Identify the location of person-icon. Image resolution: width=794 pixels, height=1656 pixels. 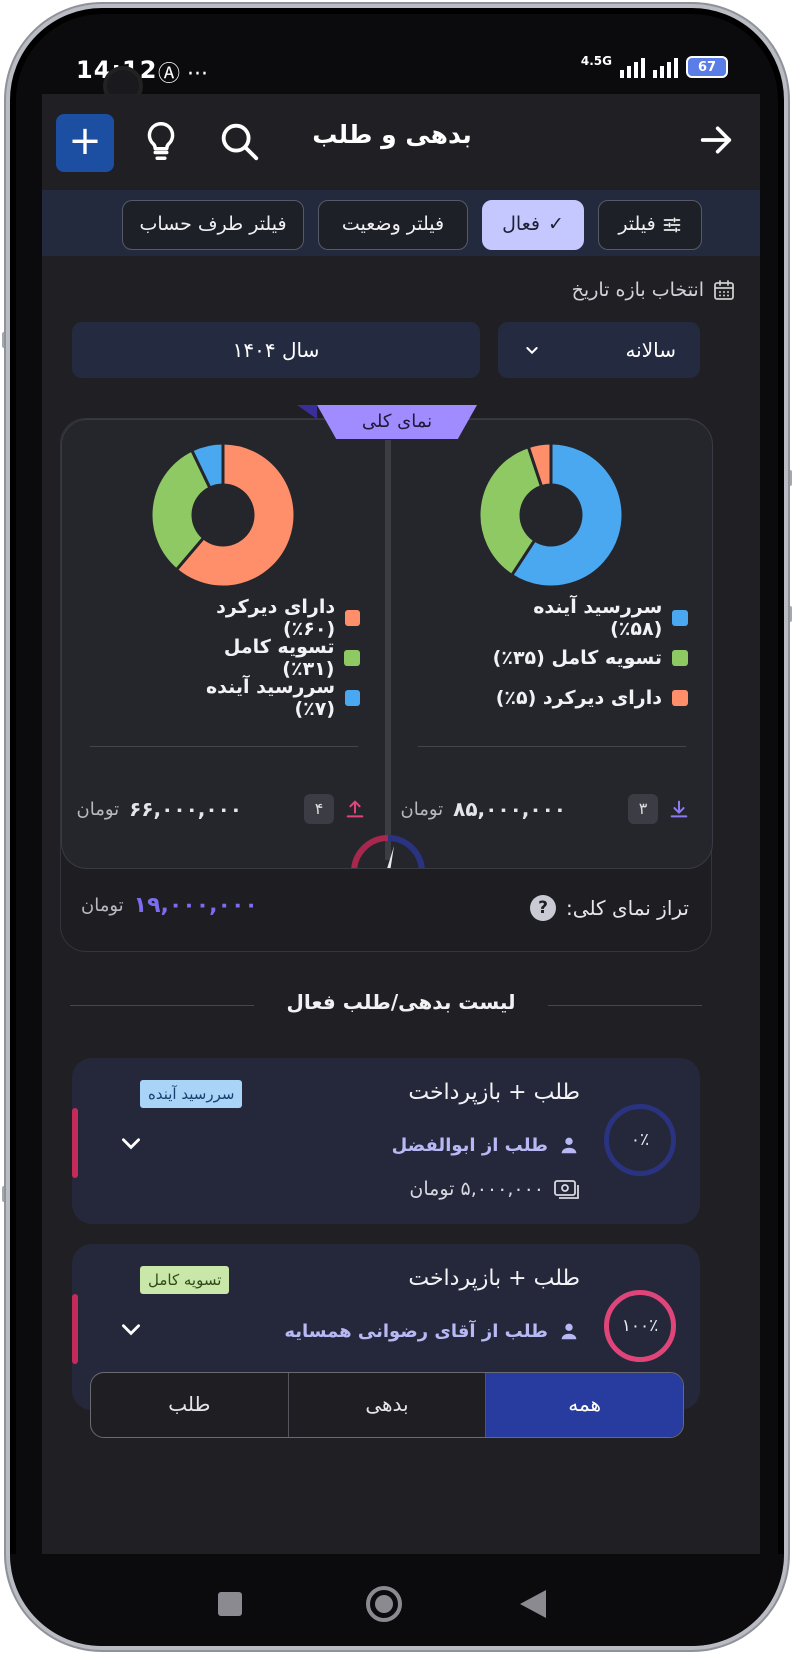
(569, 1331).